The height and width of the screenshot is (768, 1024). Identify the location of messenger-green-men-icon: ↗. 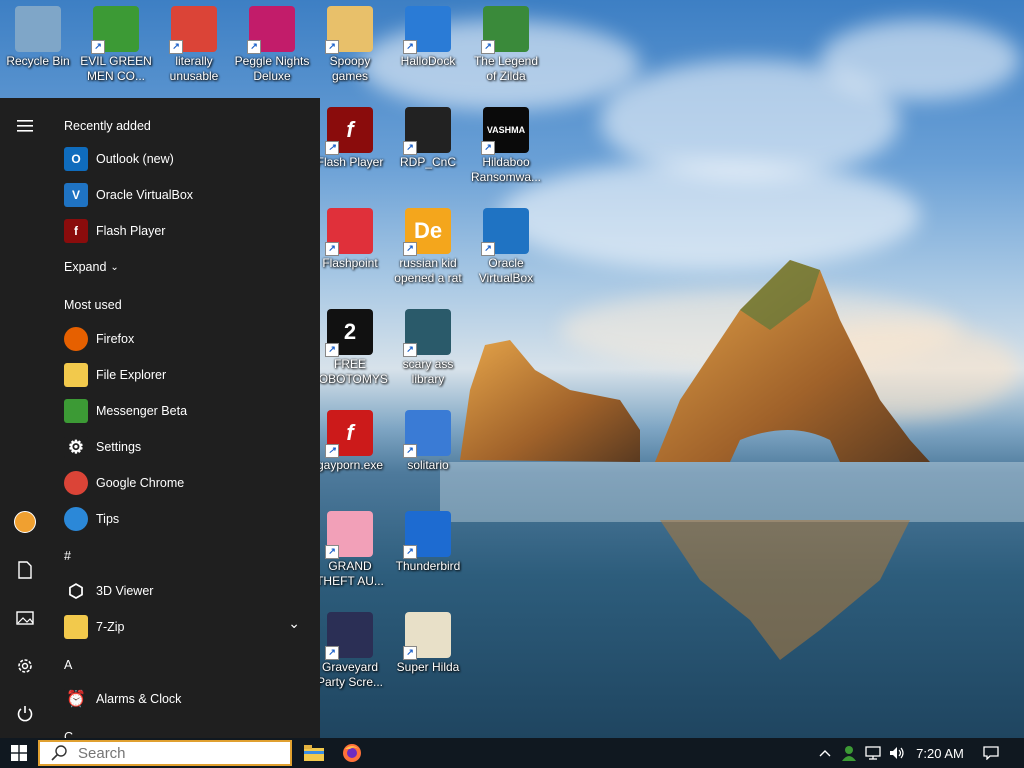
(115, 30).